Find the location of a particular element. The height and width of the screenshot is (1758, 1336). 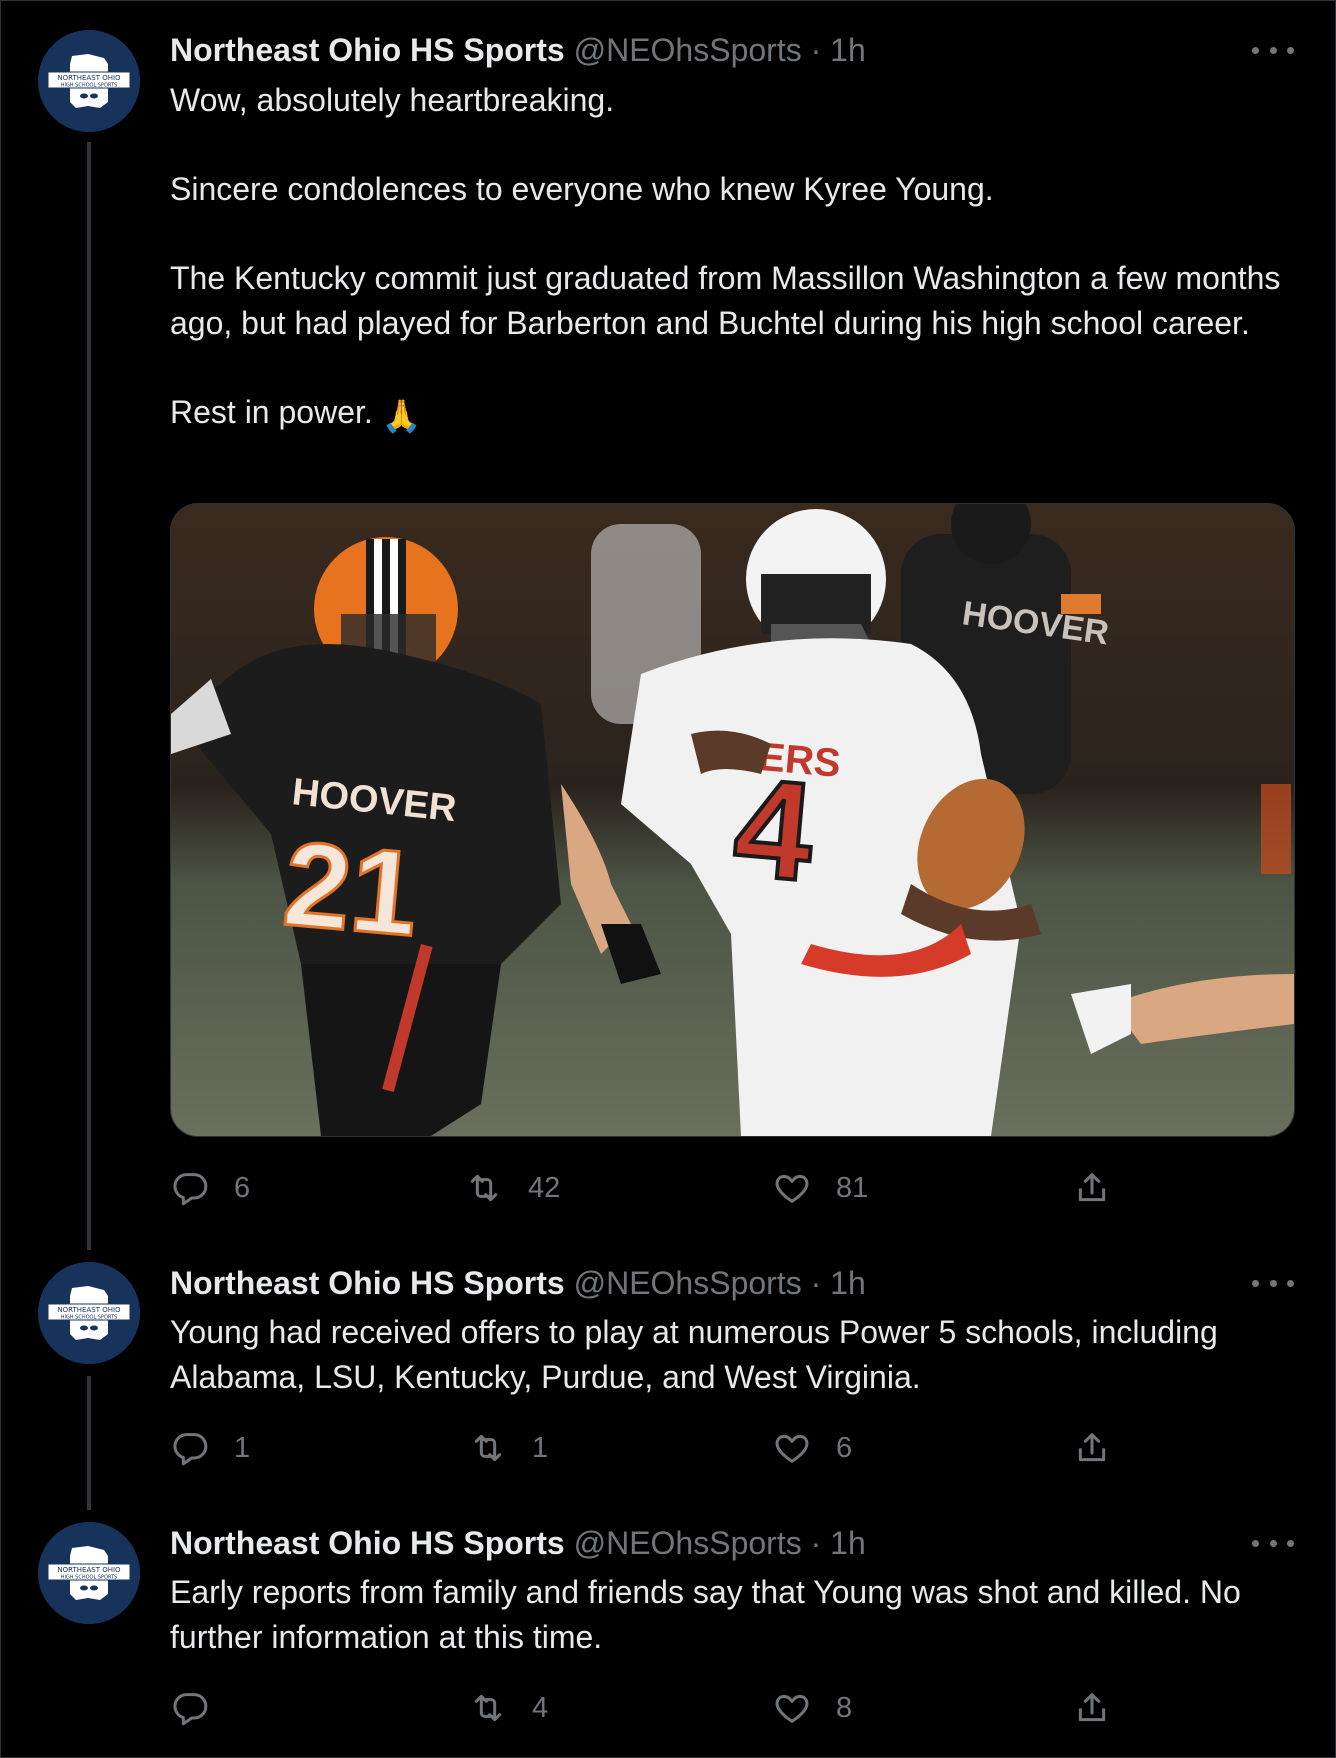

svg-text: 4 is located at coordinates (773, 828).